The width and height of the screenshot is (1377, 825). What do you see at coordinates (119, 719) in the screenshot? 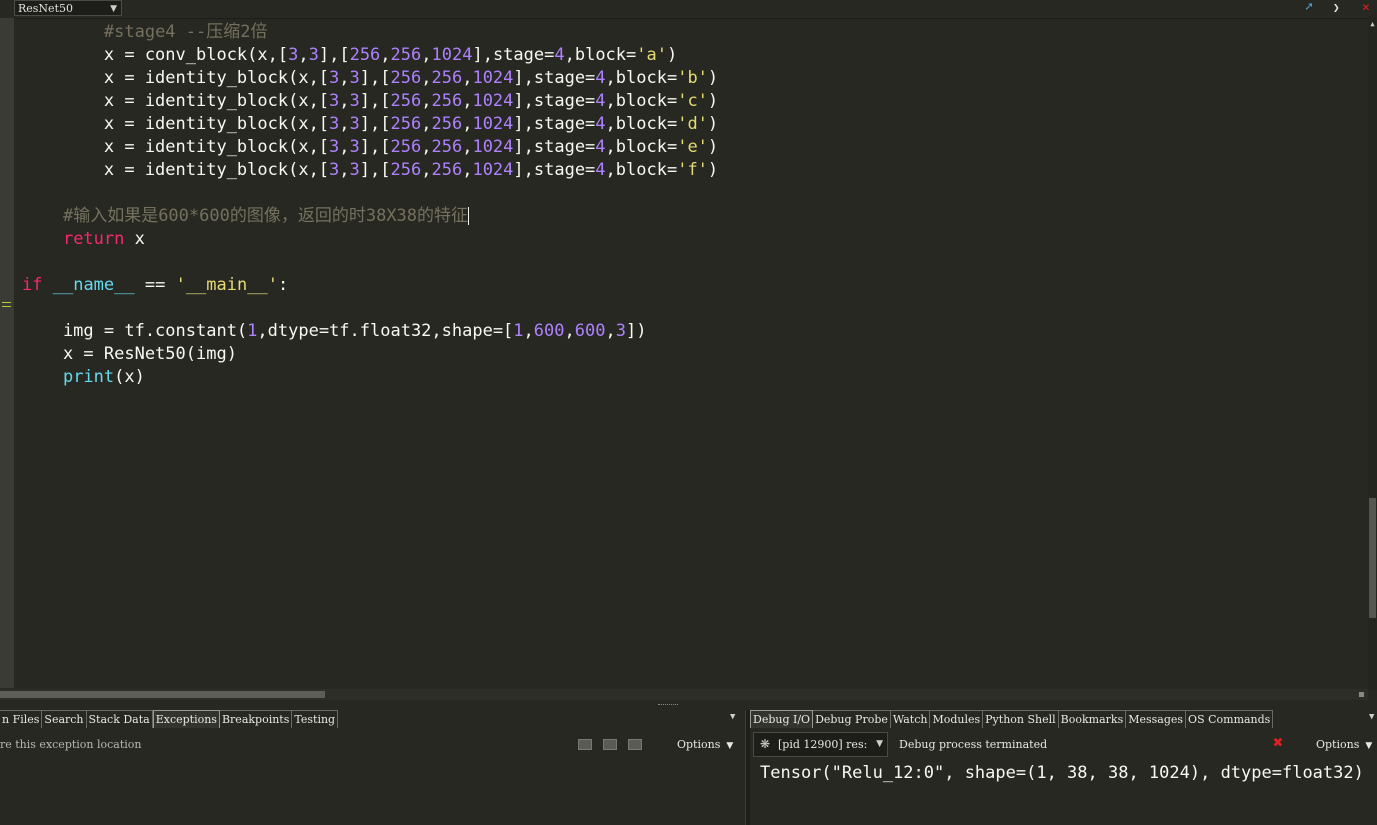
I see `tab-stack-data: Stack Data` at bounding box center [119, 719].